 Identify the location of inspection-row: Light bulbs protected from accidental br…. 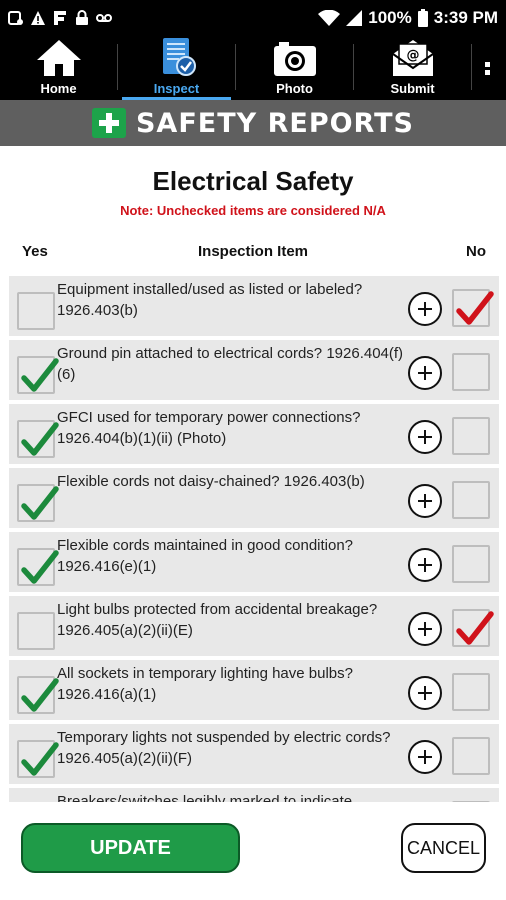
(254, 626).